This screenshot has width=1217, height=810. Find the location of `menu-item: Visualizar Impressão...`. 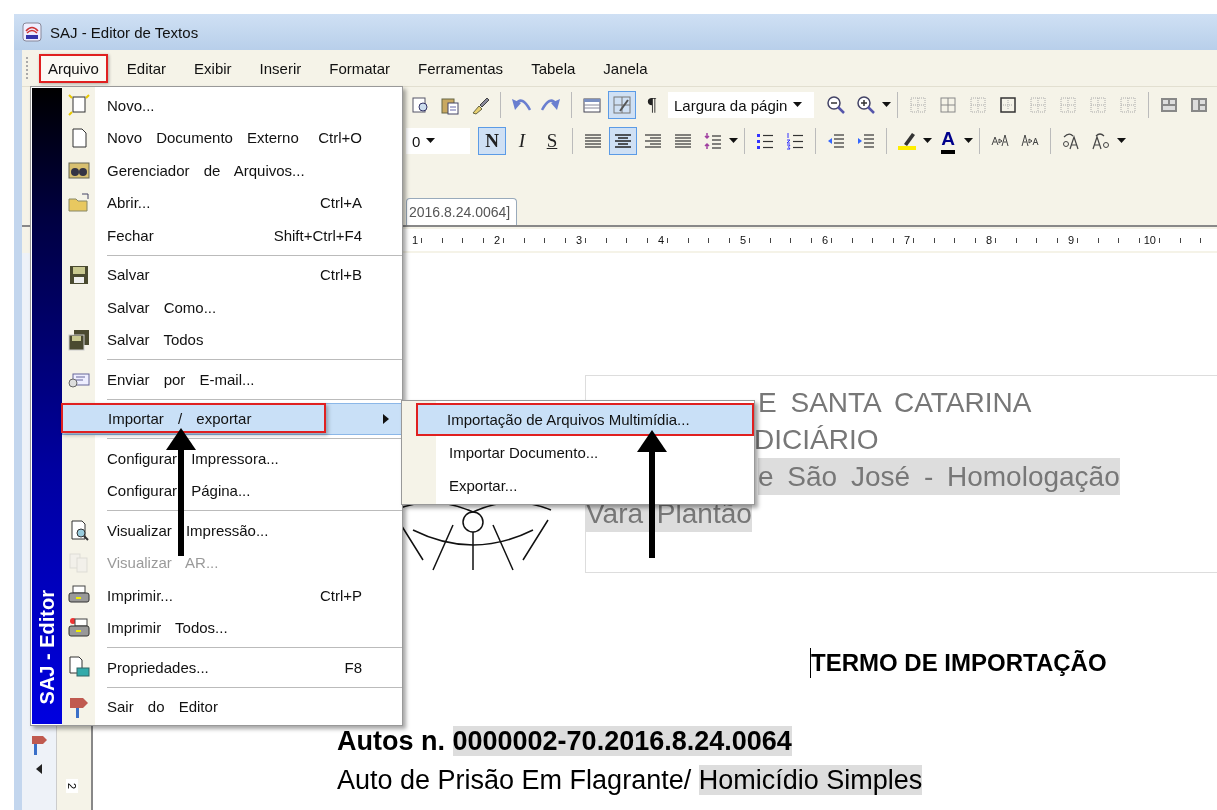

menu-item: Visualizar Impressão... is located at coordinates (232, 530).